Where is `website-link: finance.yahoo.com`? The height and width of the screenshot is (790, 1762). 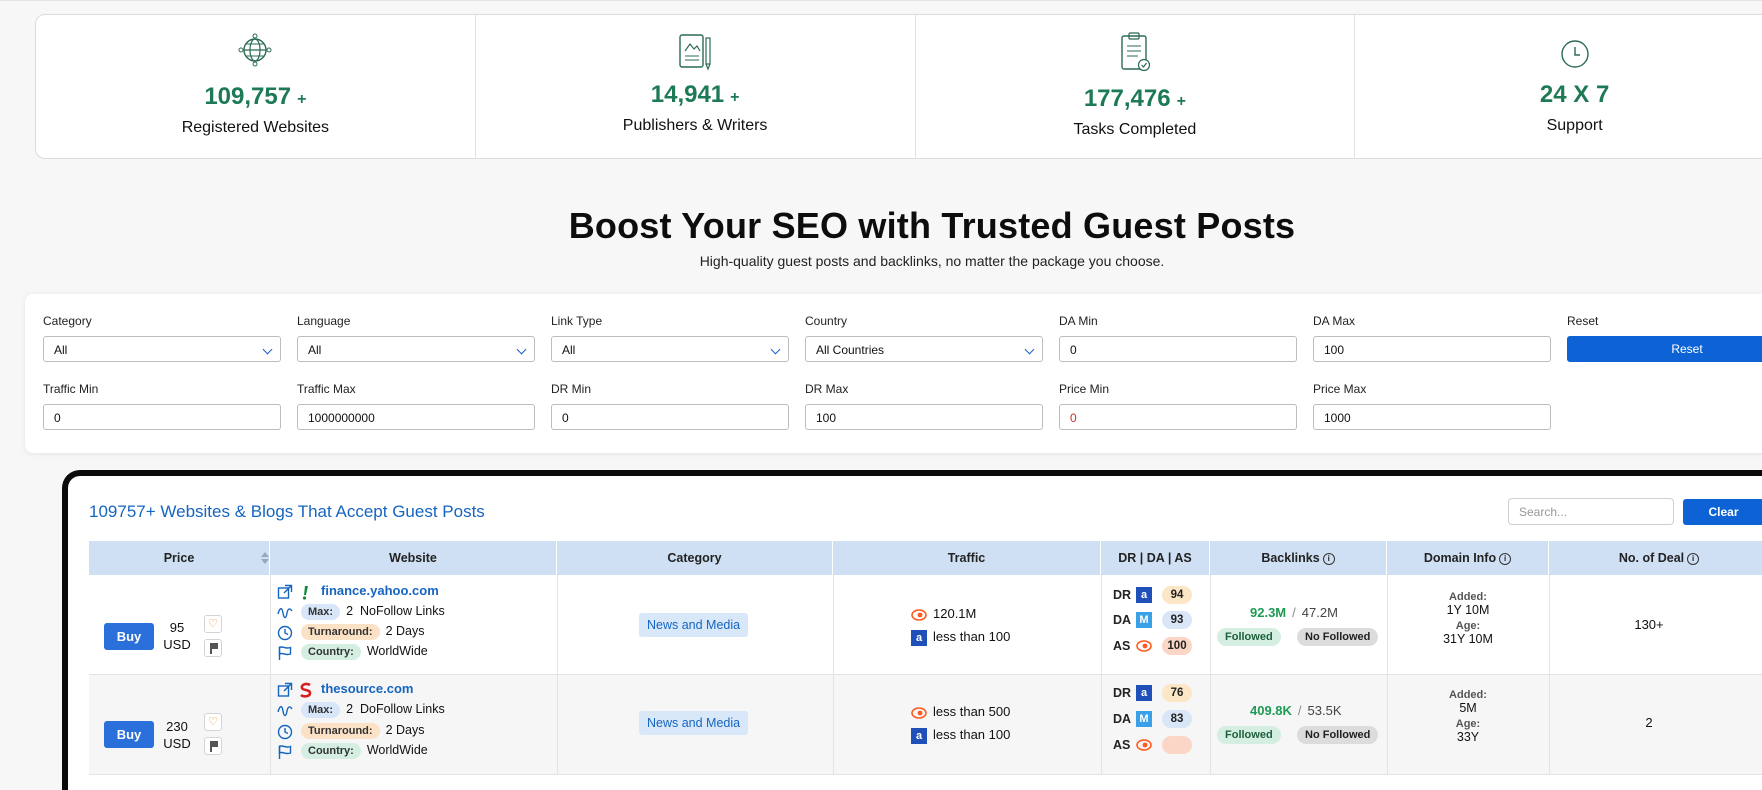 website-link: finance.yahoo.com is located at coordinates (380, 590).